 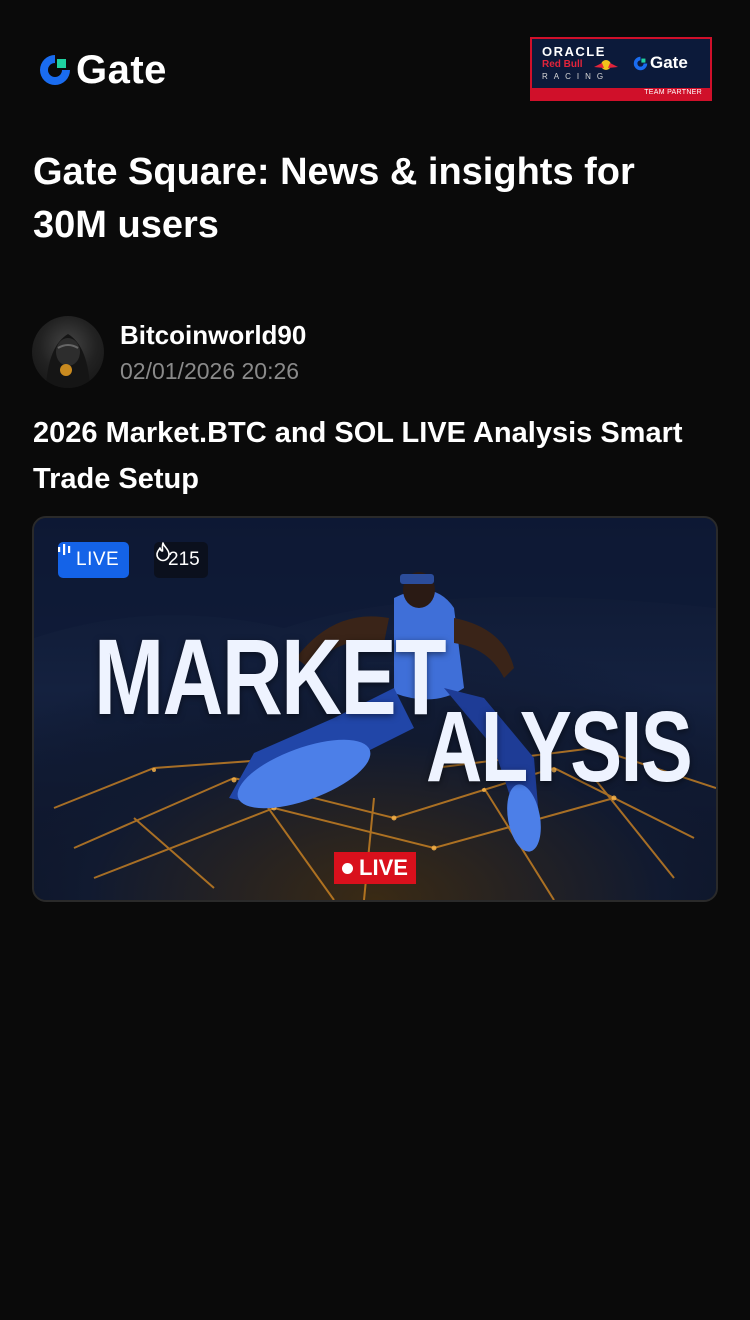 I want to click on post-timestamp: 02/01/2026 20:26, so click(x=210, y=371).